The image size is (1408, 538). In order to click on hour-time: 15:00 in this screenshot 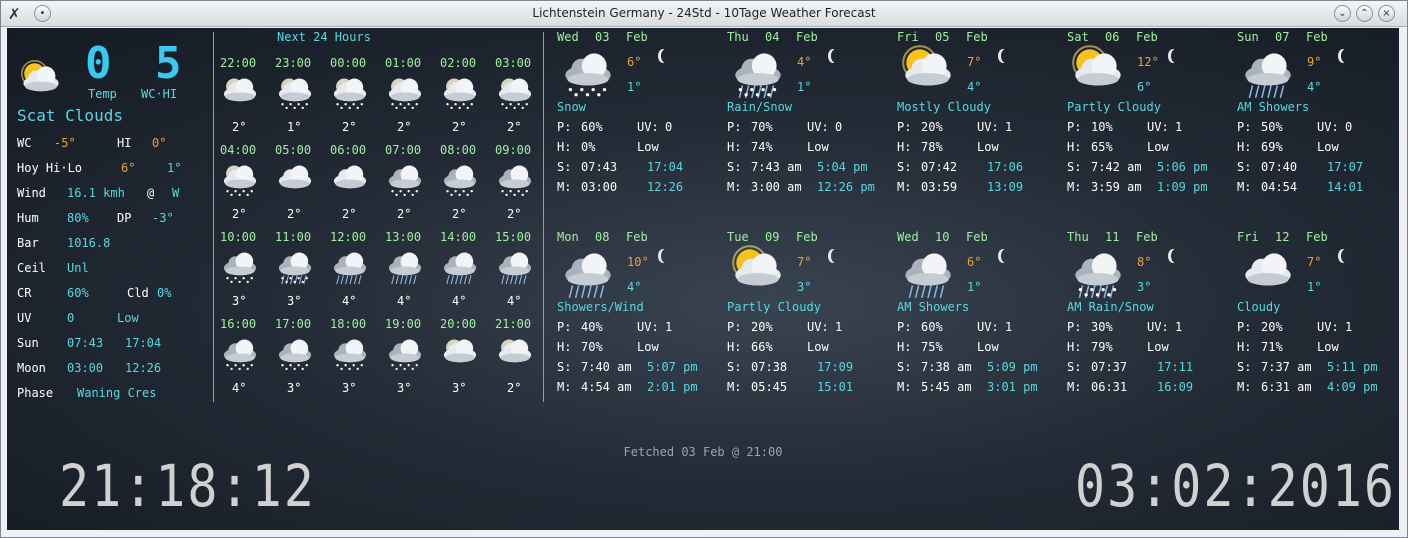, I will do `click(513, 237)`.